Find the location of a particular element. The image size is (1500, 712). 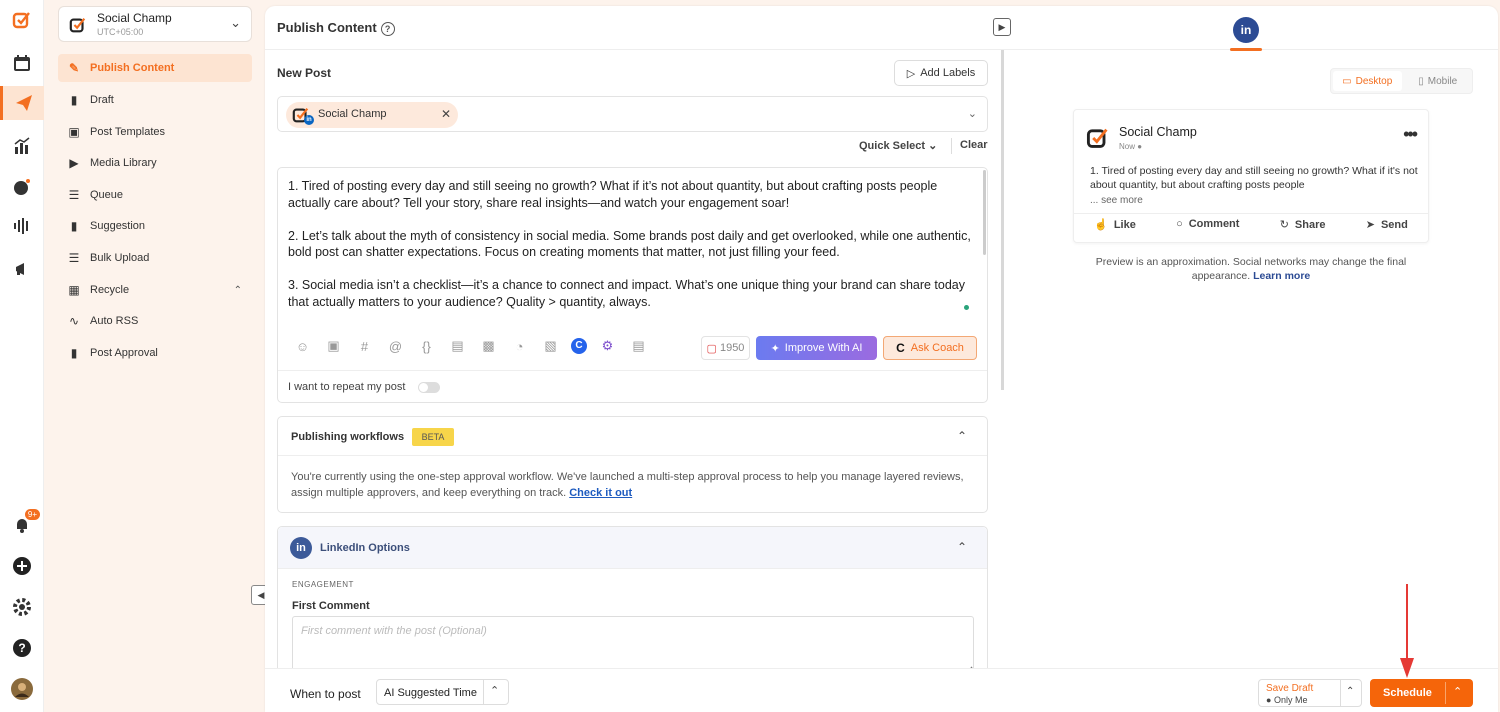

post-time-dropdown: AI Suggested Time ⌃ is located at coordinates (442, 692).